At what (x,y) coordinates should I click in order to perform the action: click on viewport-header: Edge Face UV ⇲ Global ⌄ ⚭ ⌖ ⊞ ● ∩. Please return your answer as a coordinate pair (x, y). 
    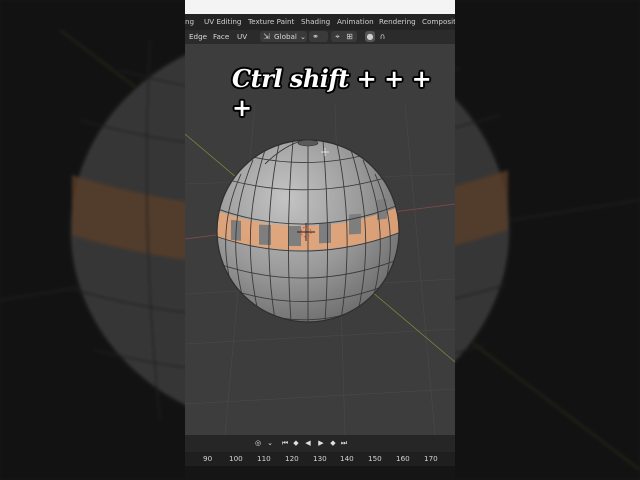
    Looking at the image, I should click on (320, 37).